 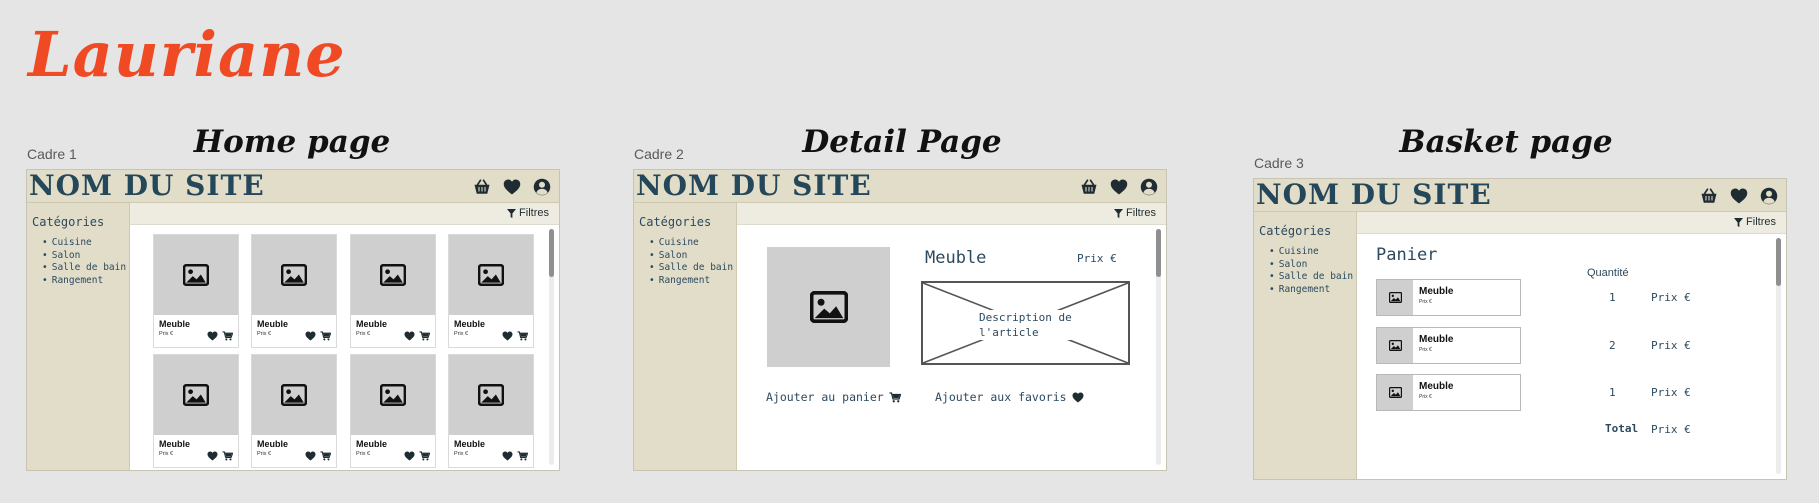 I want to click on product-name: Meuble, so click(x=175, y=324).